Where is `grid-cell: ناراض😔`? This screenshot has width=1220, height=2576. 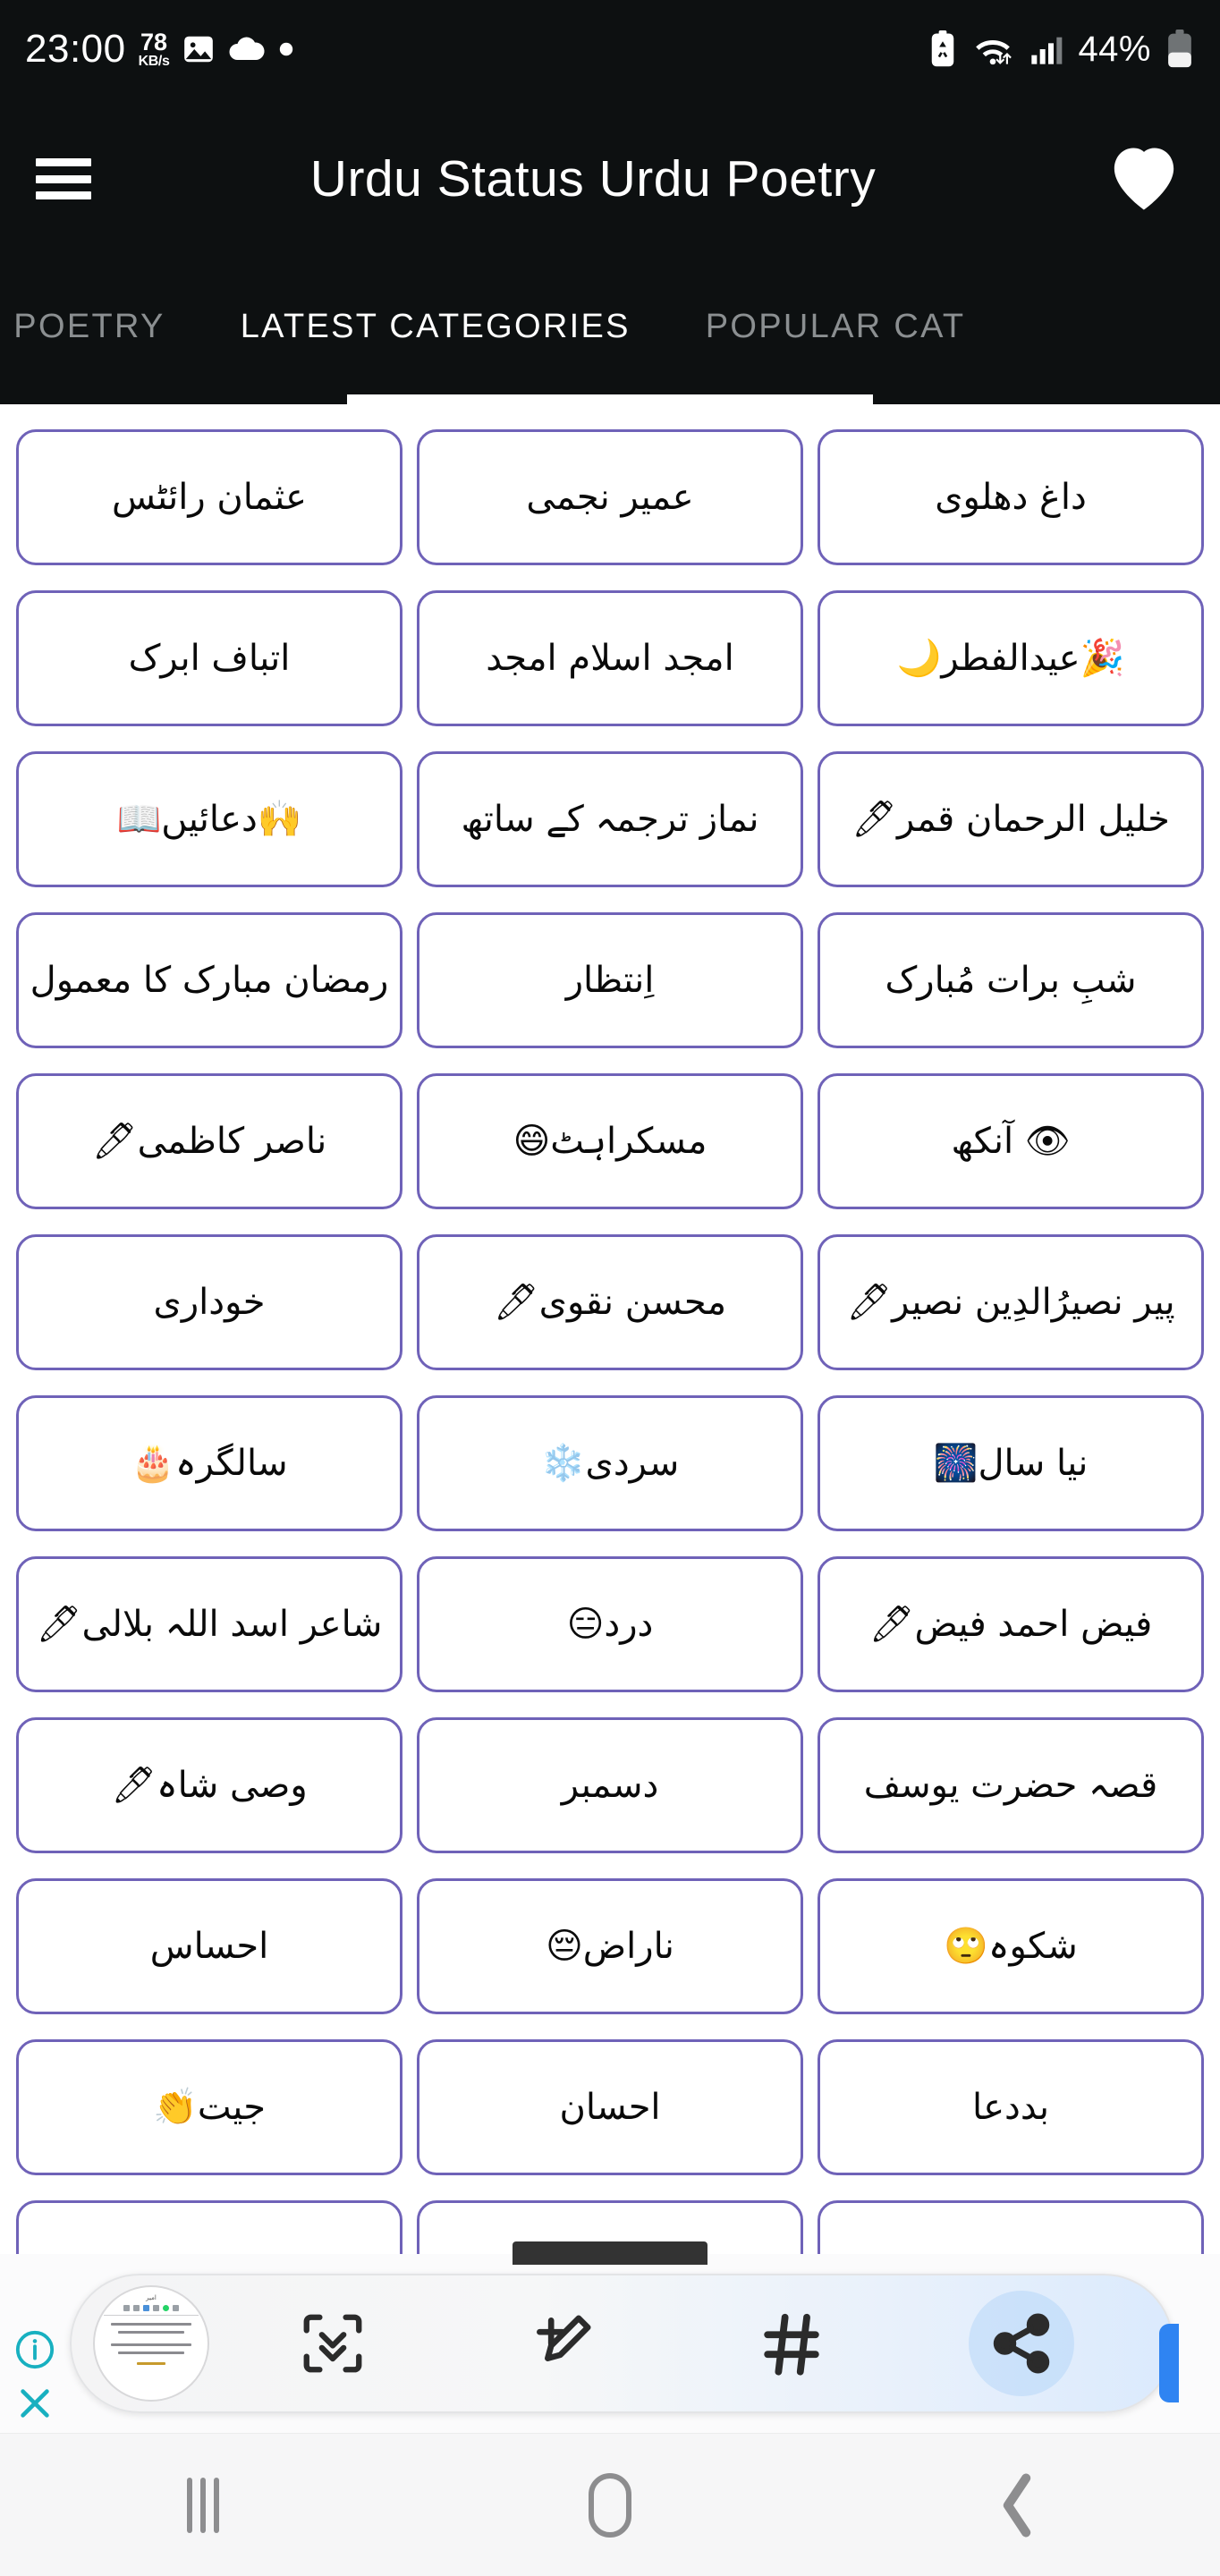
grid-cell: ناراض😔 is located at coordinates (610, 1946).